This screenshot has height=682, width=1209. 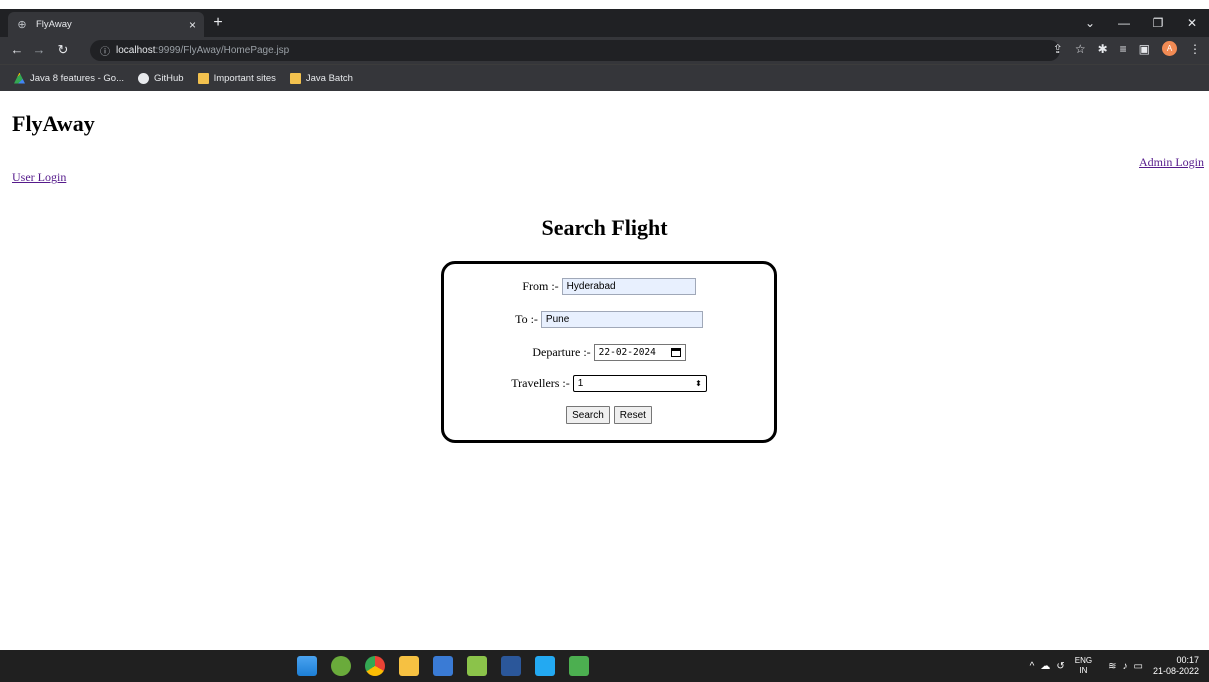 I want to click on intellij-icon, so click(x=443, y=666).